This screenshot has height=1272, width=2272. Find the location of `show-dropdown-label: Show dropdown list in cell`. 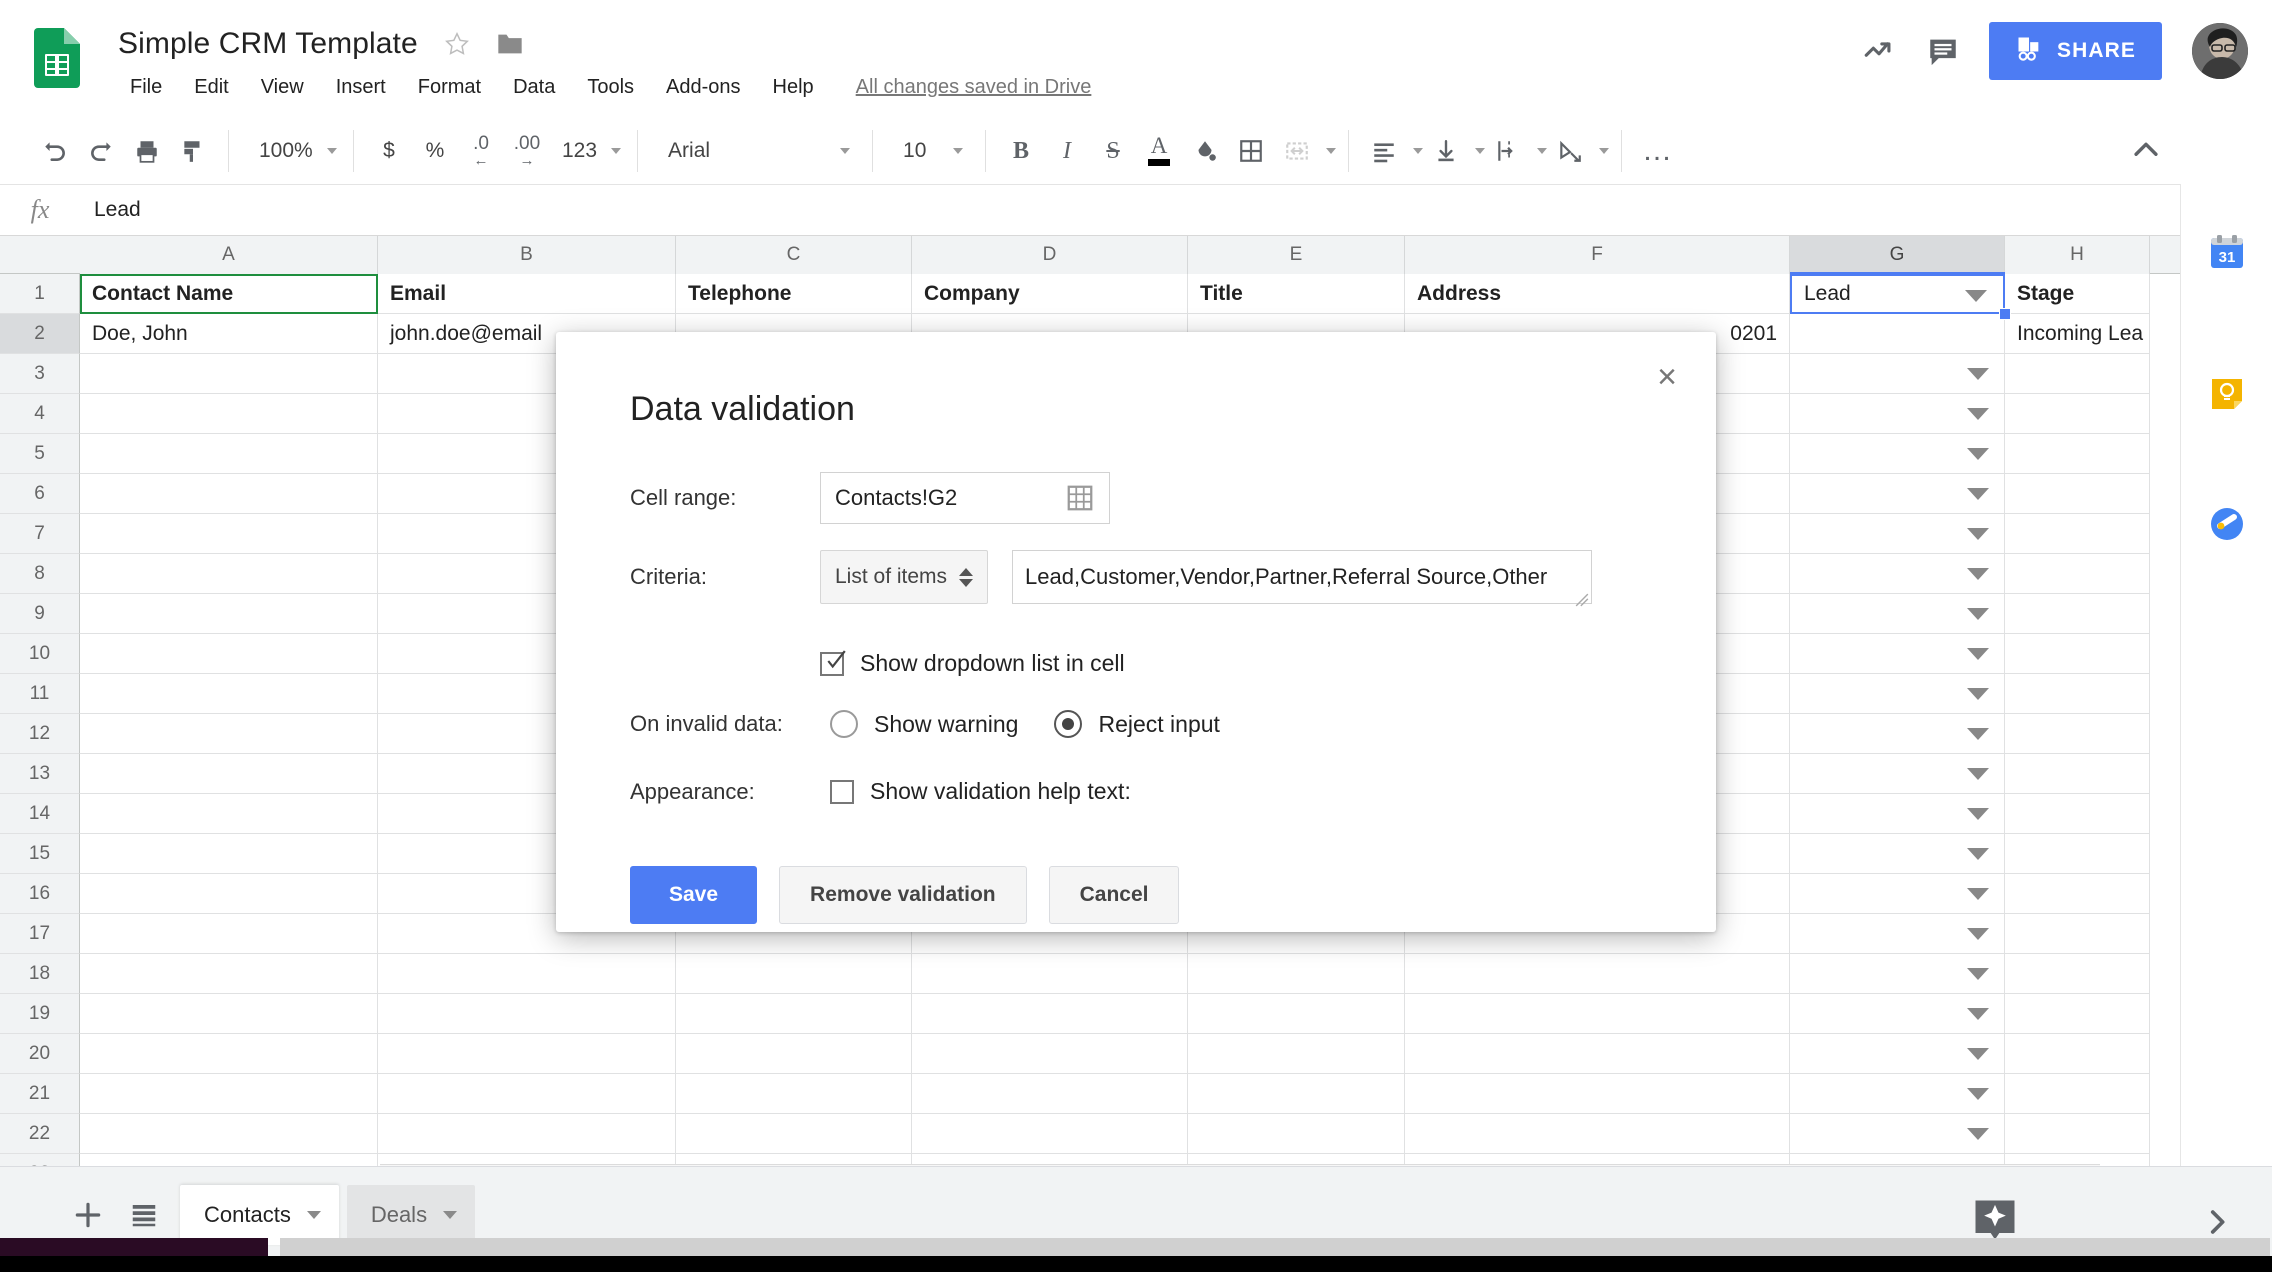

show-dropdown-label: Show dropdown list in cell is located at coordinates (992, 663).